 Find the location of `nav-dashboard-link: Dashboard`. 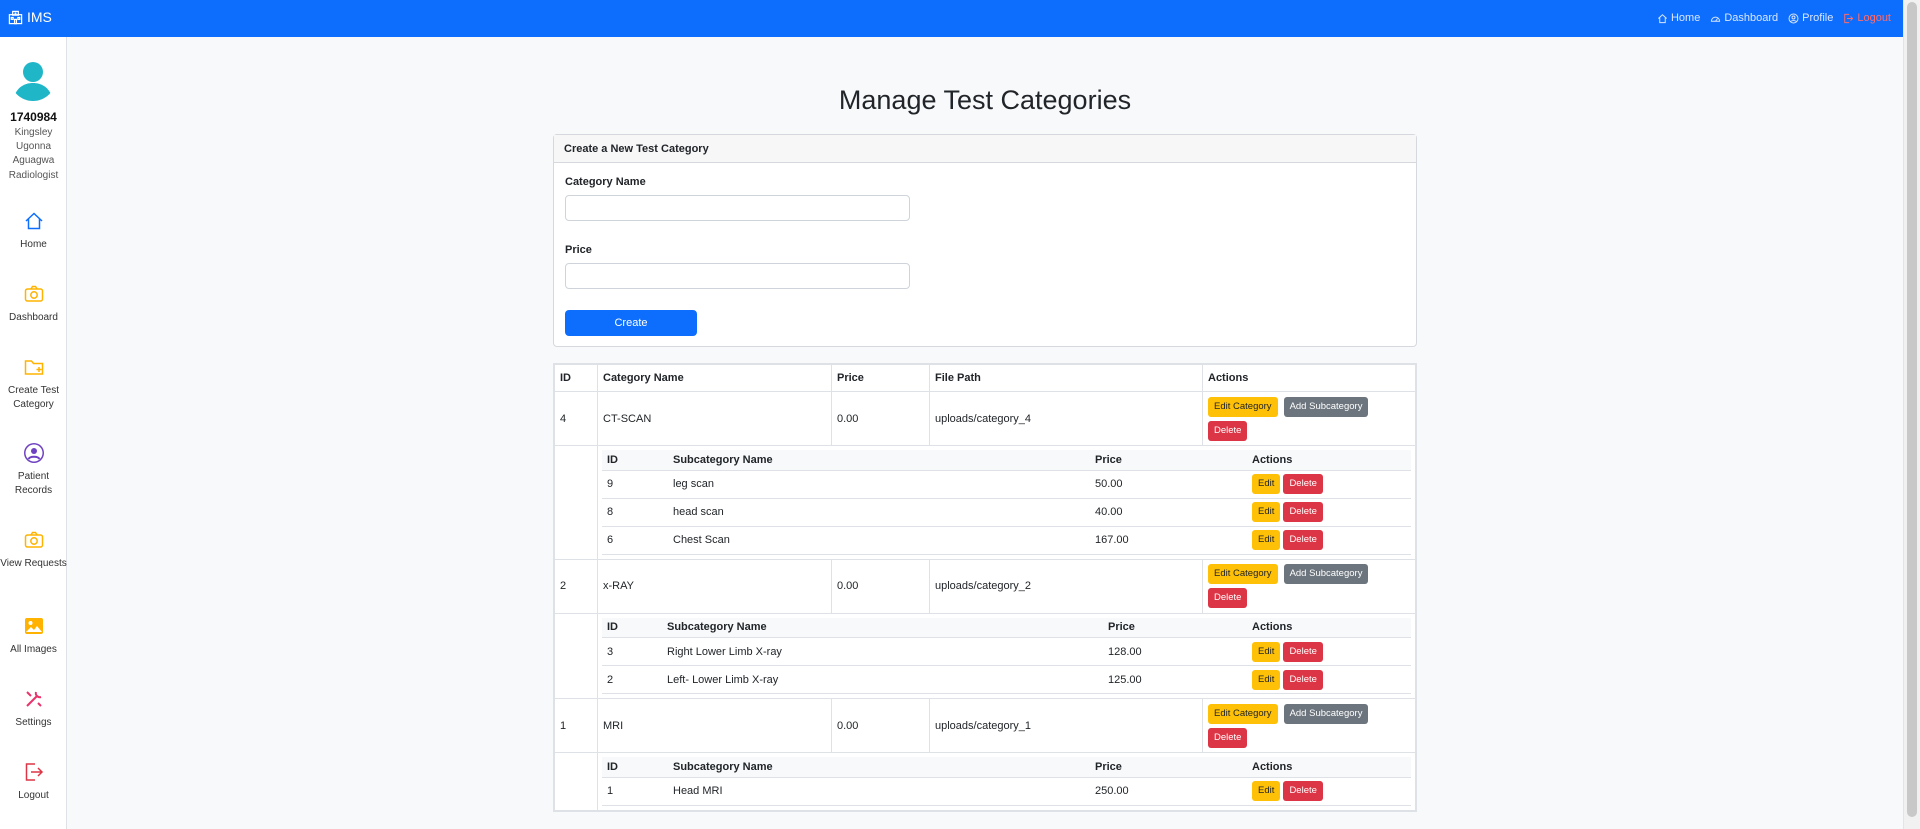

nav-dashboard-link: Dashboard is located at coordinates (1744, 18).